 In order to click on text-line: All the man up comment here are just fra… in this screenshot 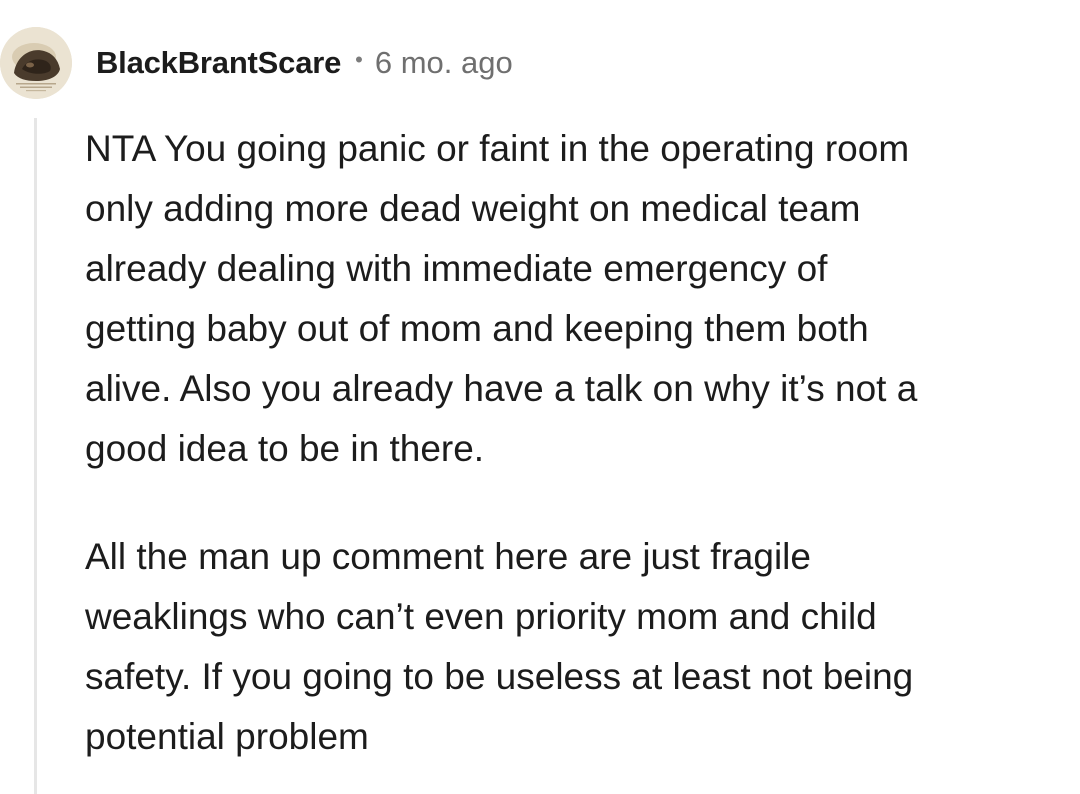, I will do `click(448, 556)`.